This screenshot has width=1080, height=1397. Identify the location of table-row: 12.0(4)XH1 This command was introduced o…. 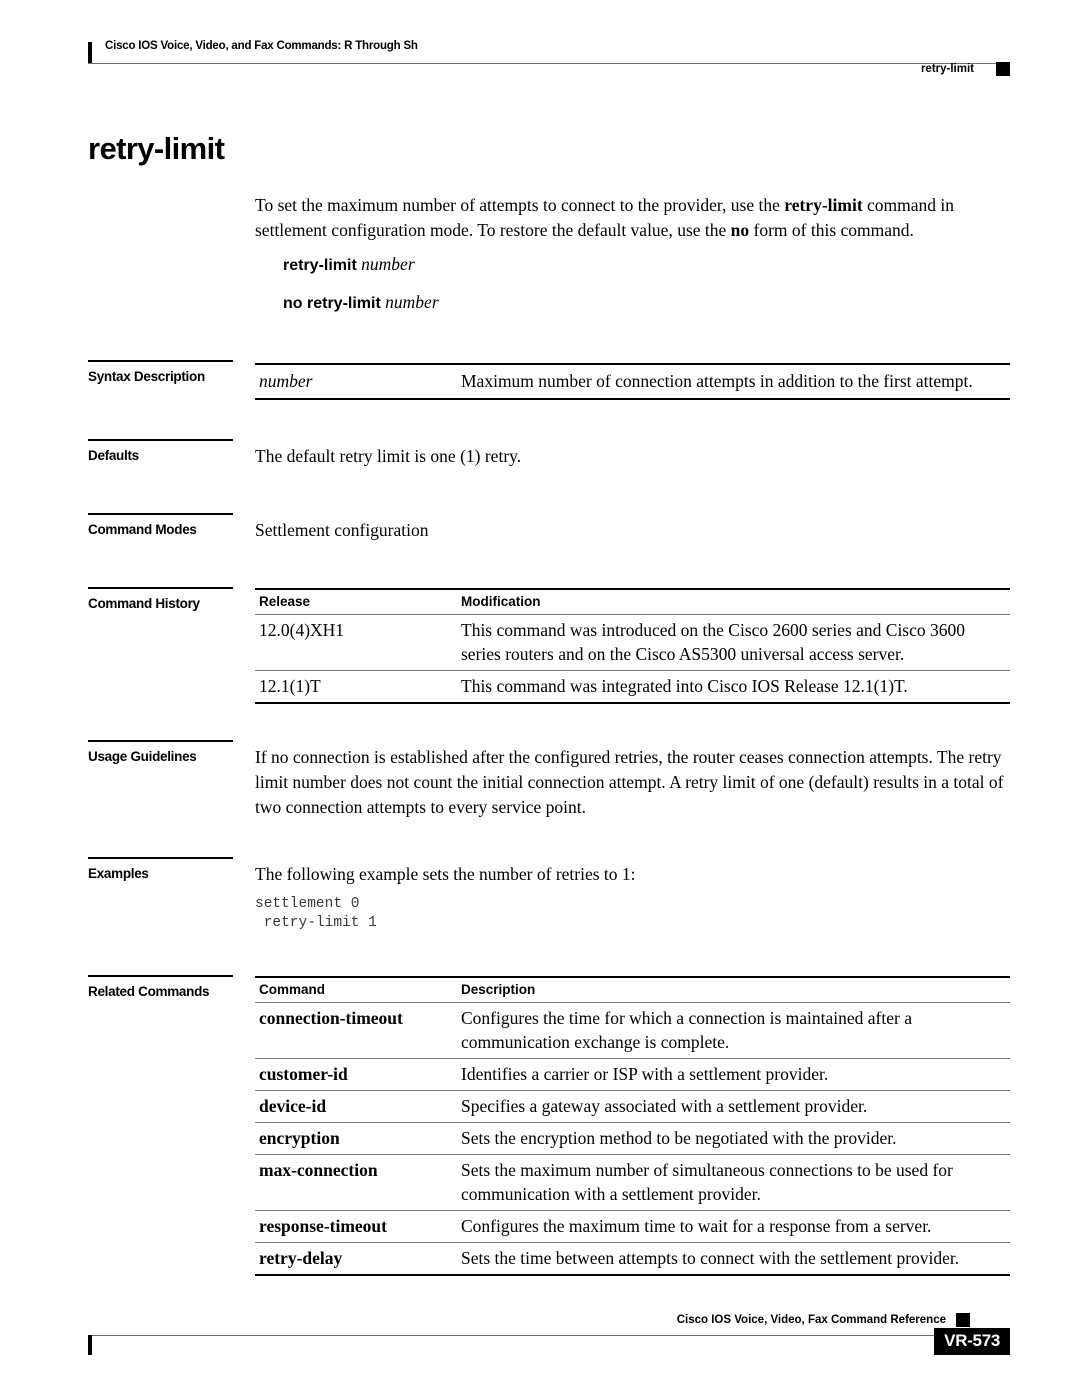
(632, 642).